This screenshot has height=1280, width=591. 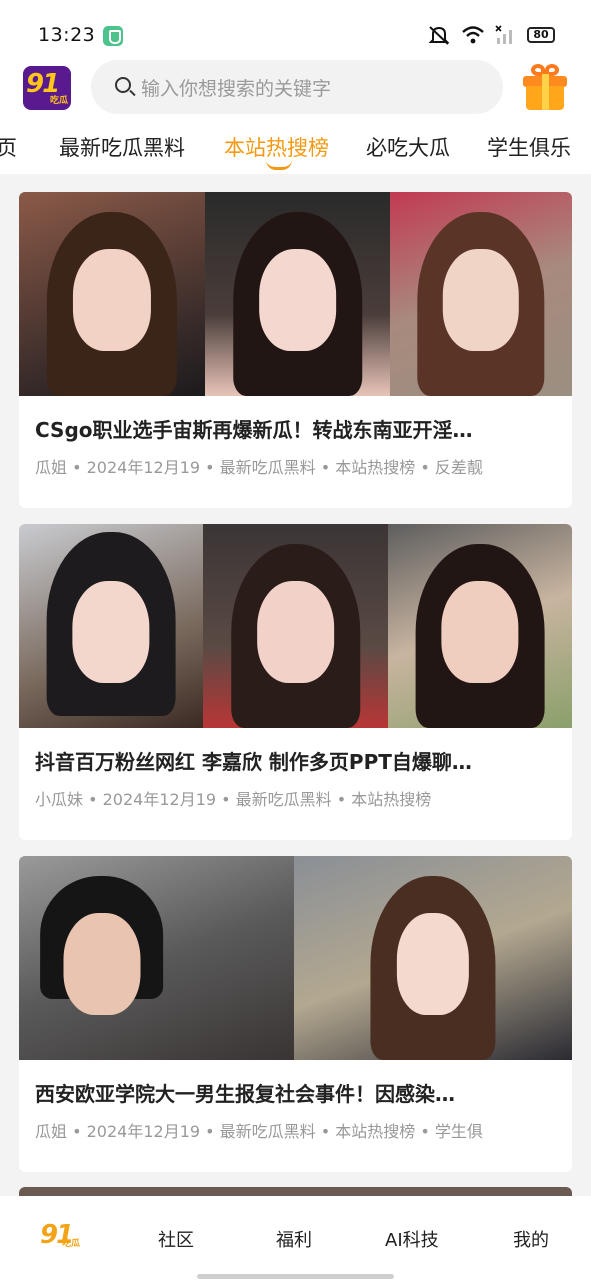 What do you see at coordinates (279, 165) in the screenshot?
I see `active-tab-indicator` at bounding box center [279, 165].